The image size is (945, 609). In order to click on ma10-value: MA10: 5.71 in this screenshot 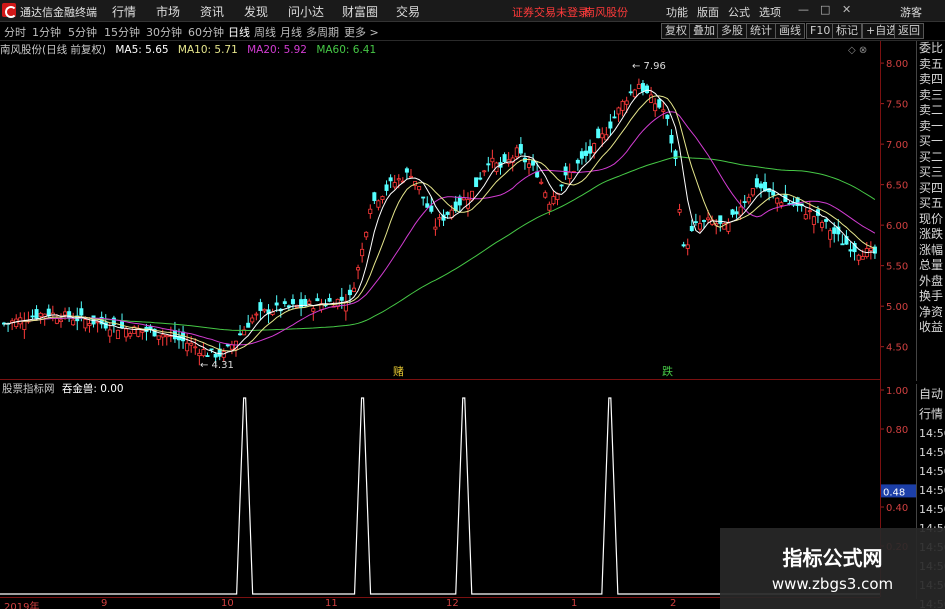, I will do `click(207, 50)`.